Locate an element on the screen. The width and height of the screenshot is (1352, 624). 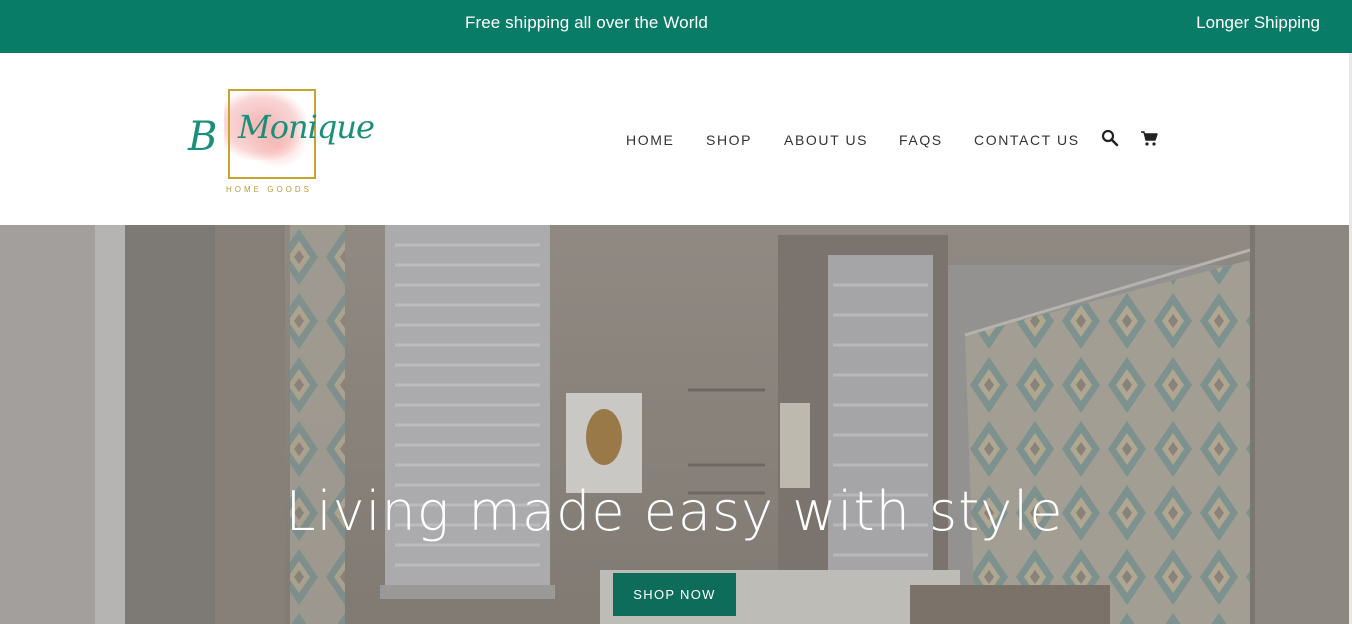
nav-contact-us: CONTACT US is located at coordinates (1027, 140).